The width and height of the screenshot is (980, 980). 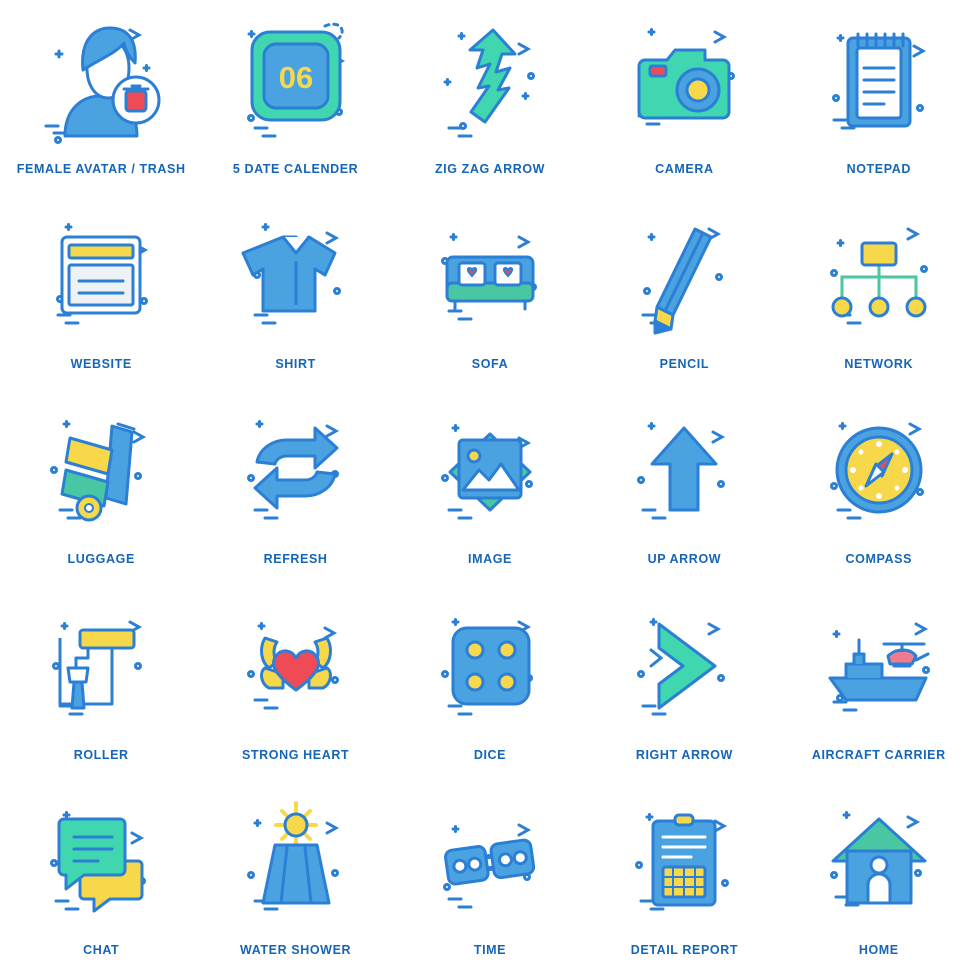 I want to click on icon-cell-time: TIME, so click(x=490, y=882).